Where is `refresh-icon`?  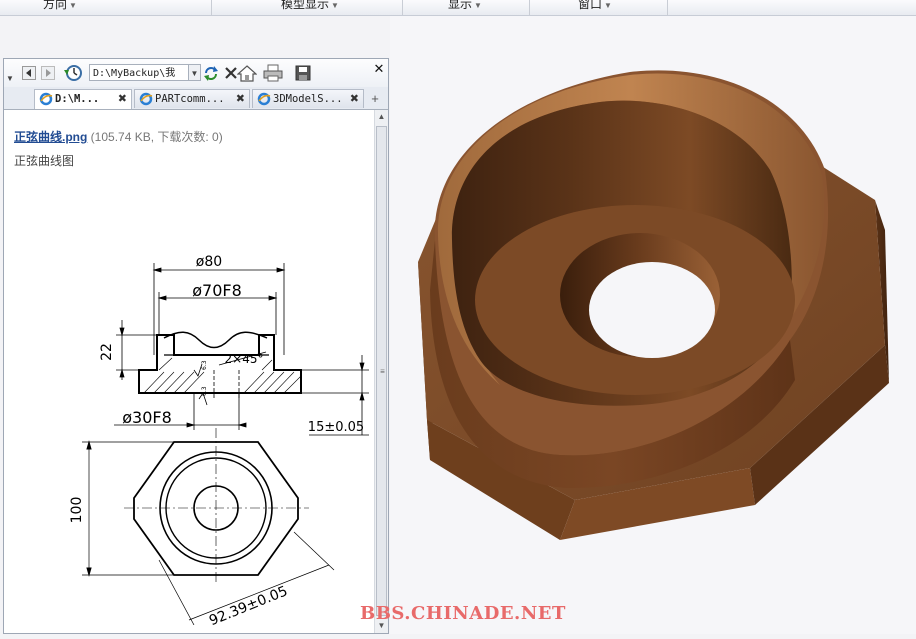 refresh-icon is located at coordinates (211, 73).